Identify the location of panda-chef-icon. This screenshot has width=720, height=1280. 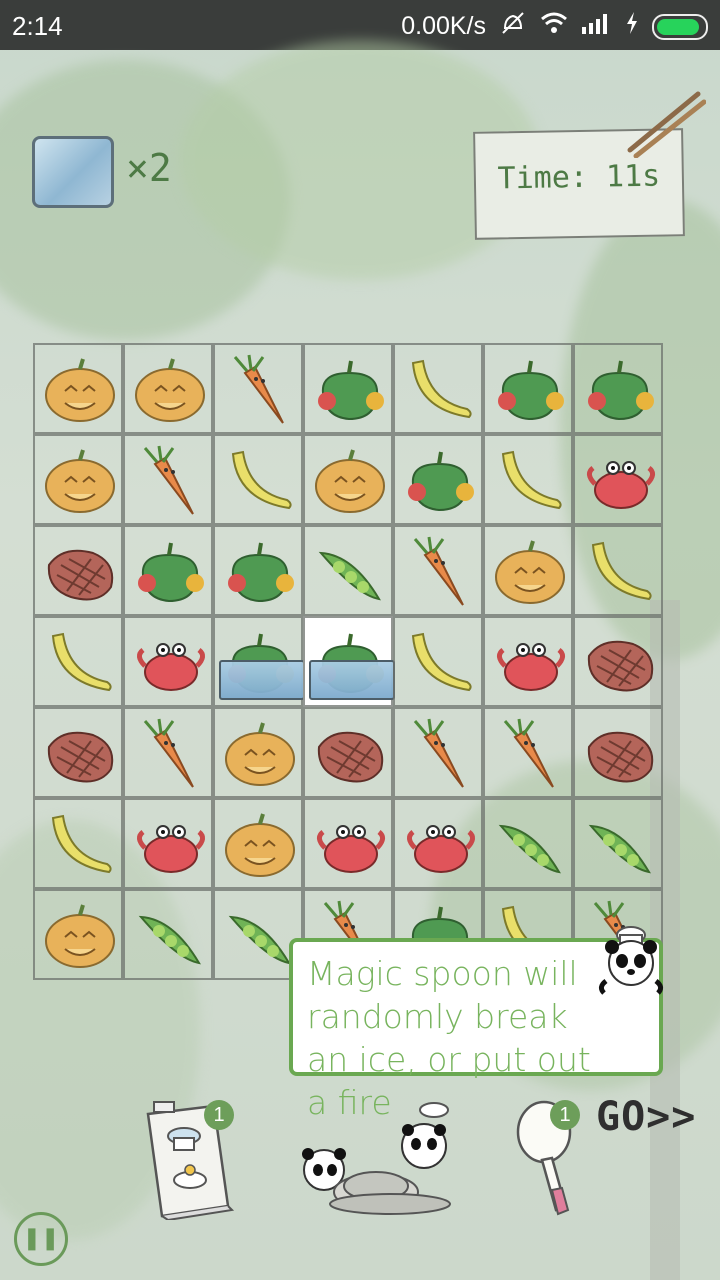
(631, 960).